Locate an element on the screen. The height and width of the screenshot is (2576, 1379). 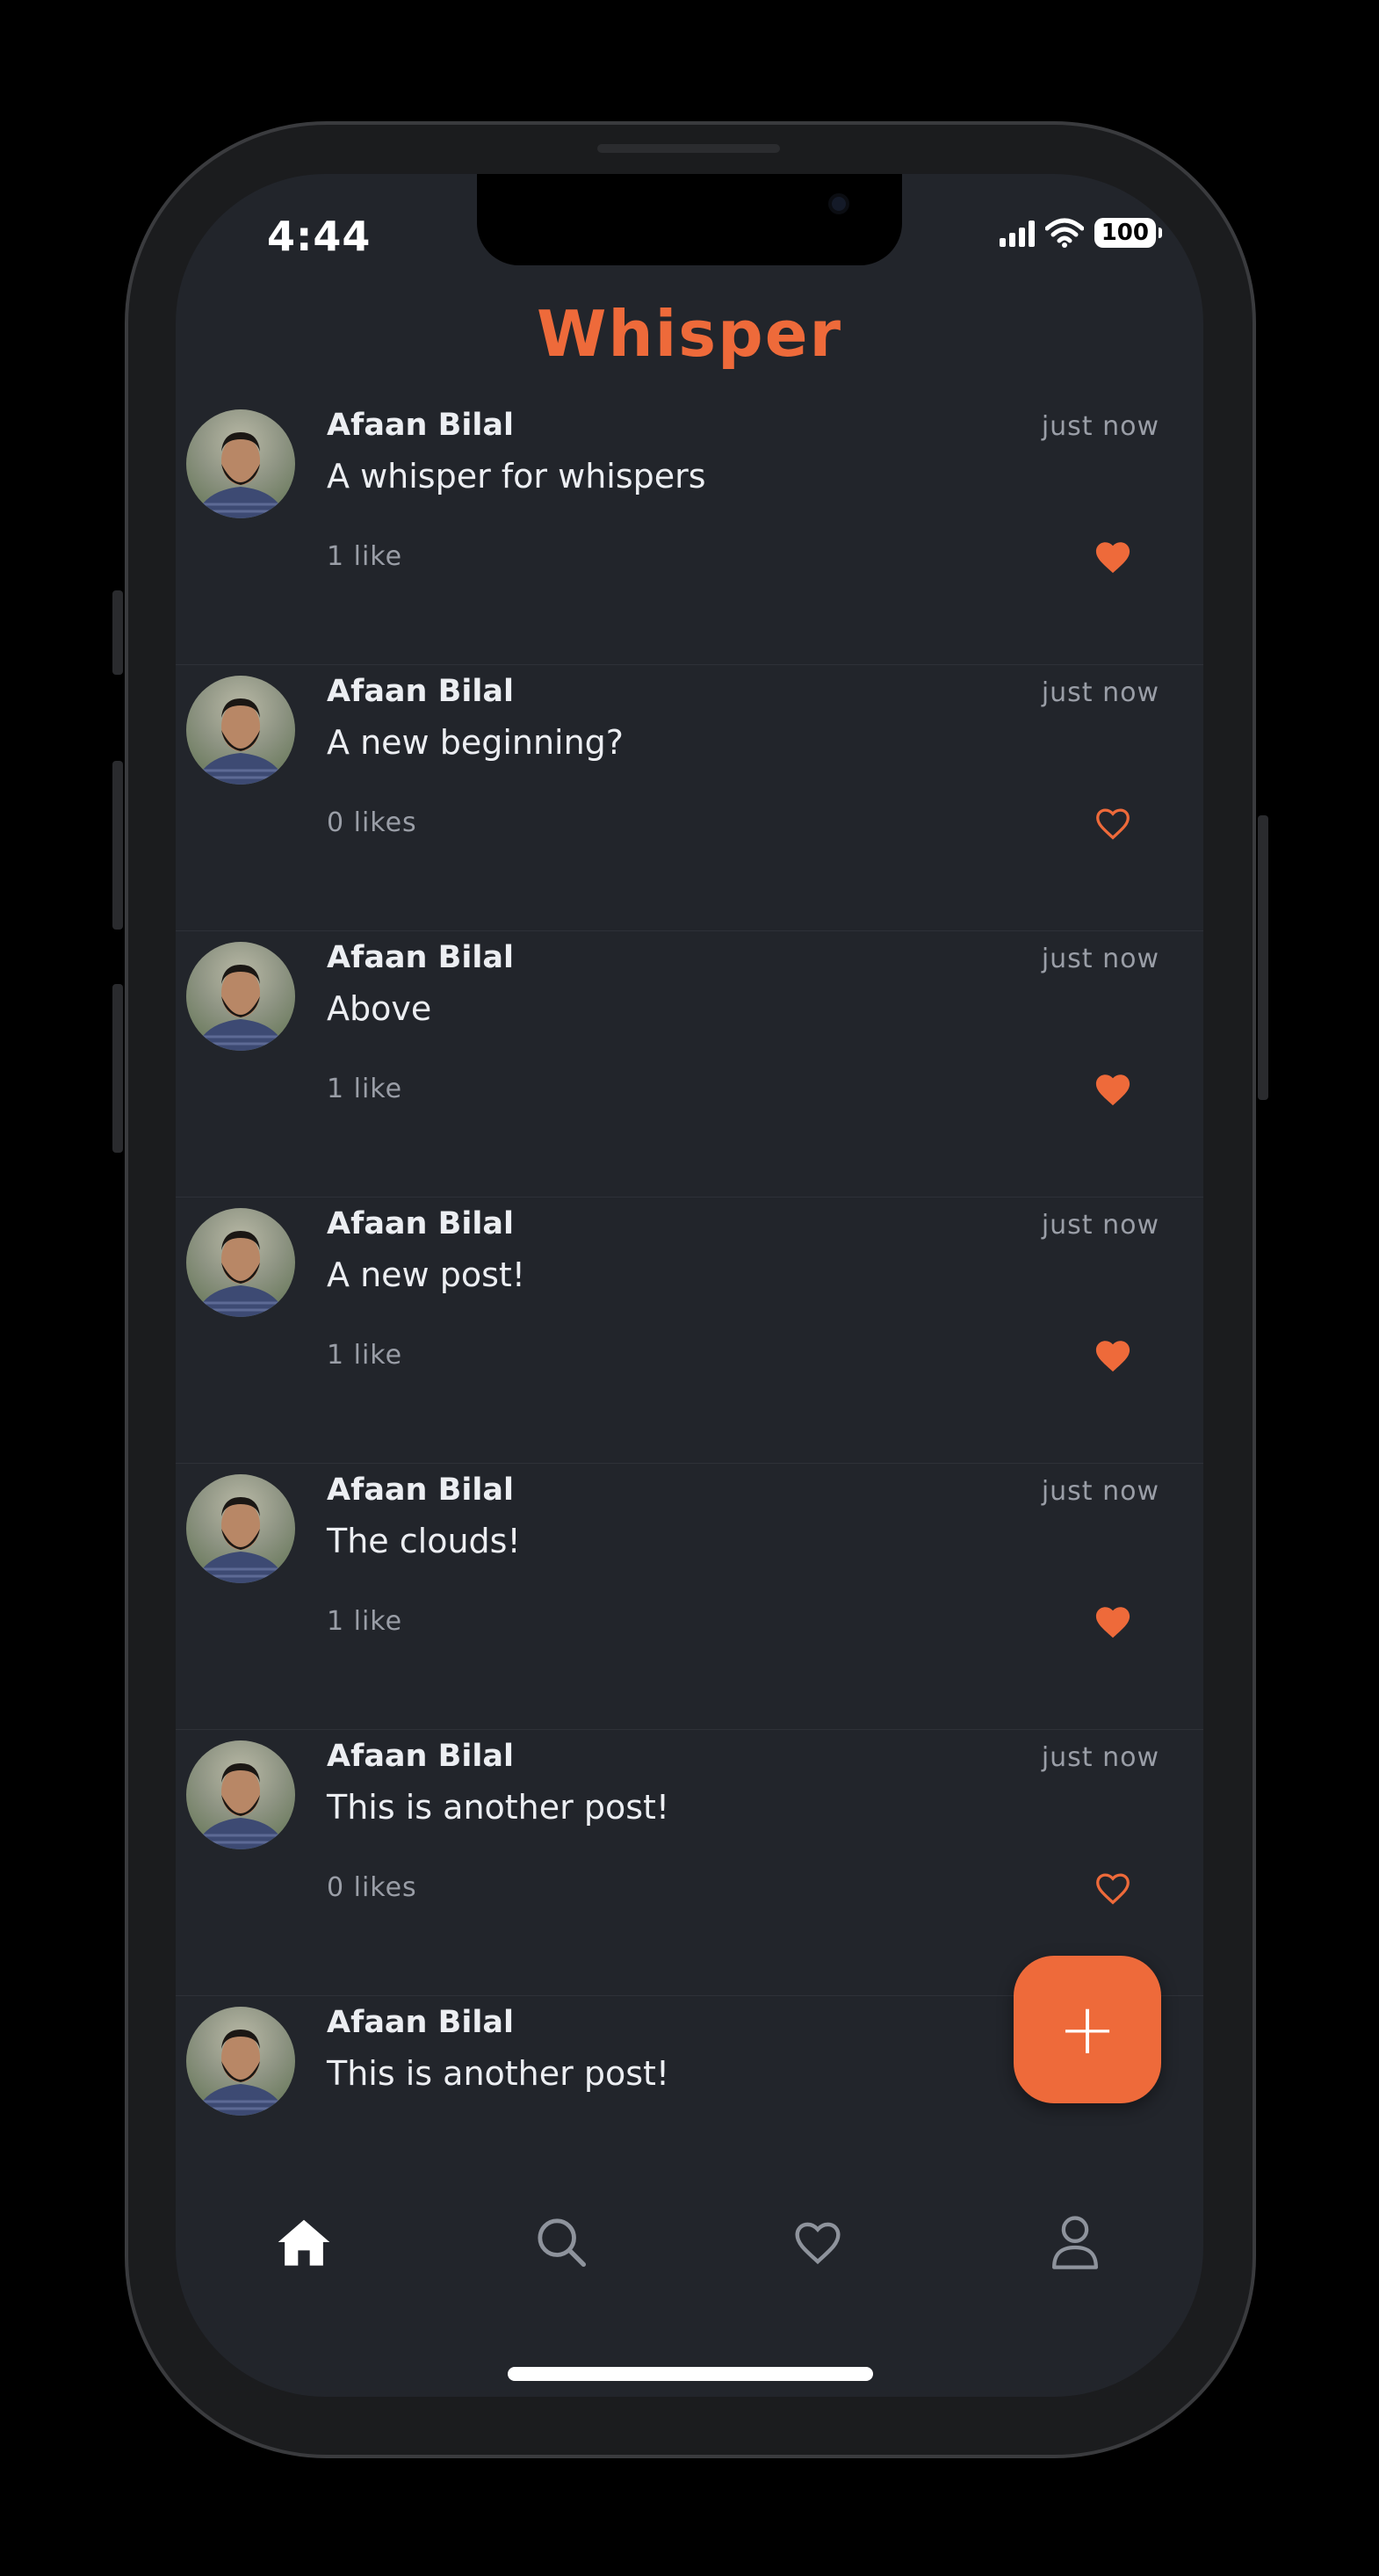
post-text: Above is located at coordinates (379, 1008).